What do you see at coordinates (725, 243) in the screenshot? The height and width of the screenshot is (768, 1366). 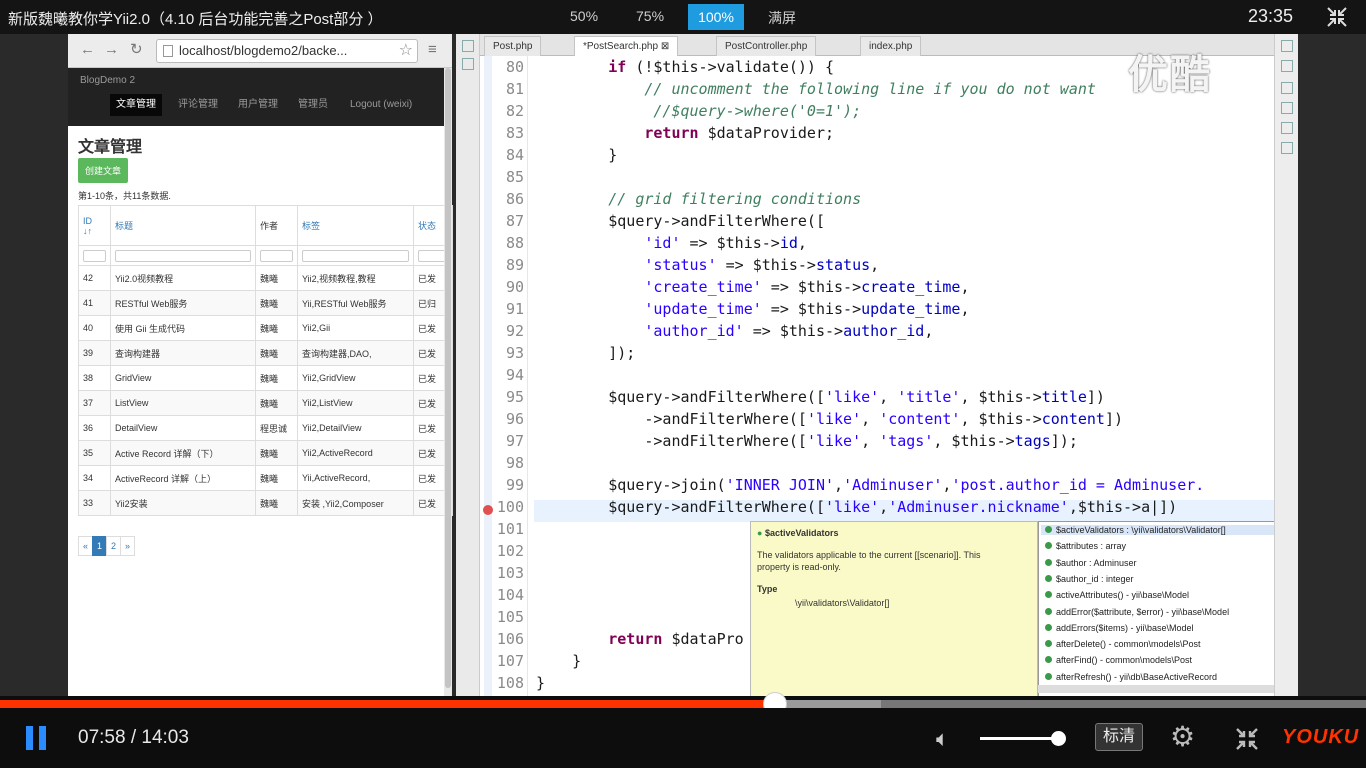 I see `code-line-88: 'id' => $this->id,` at bounding box center [725, 243].